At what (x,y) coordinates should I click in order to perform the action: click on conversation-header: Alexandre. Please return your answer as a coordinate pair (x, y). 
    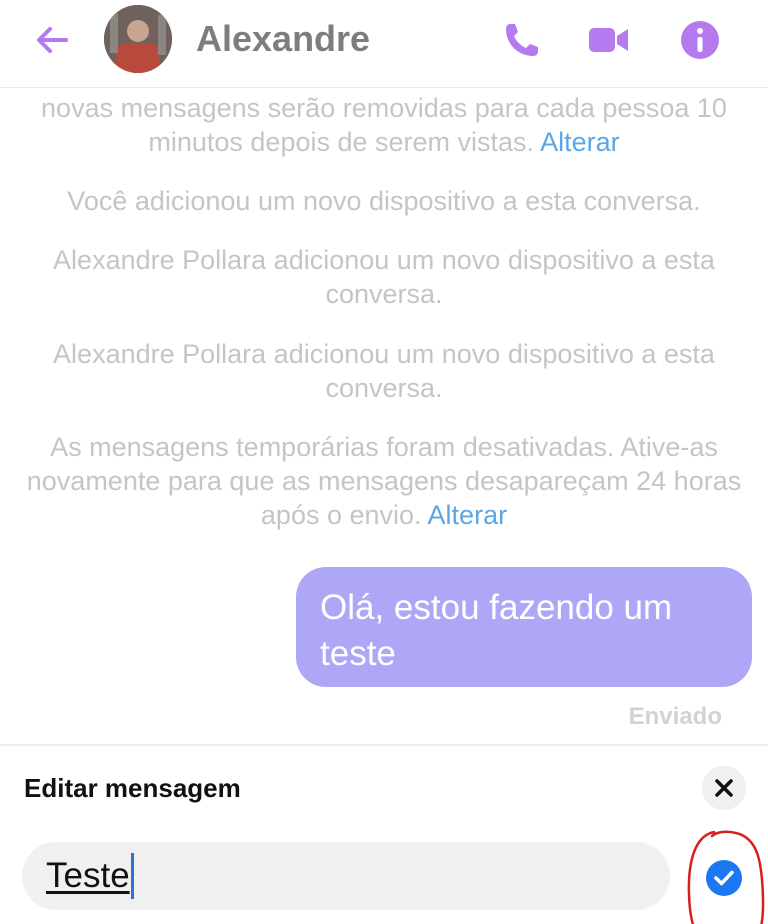
    Looking at the image, I should click on (384, 44).